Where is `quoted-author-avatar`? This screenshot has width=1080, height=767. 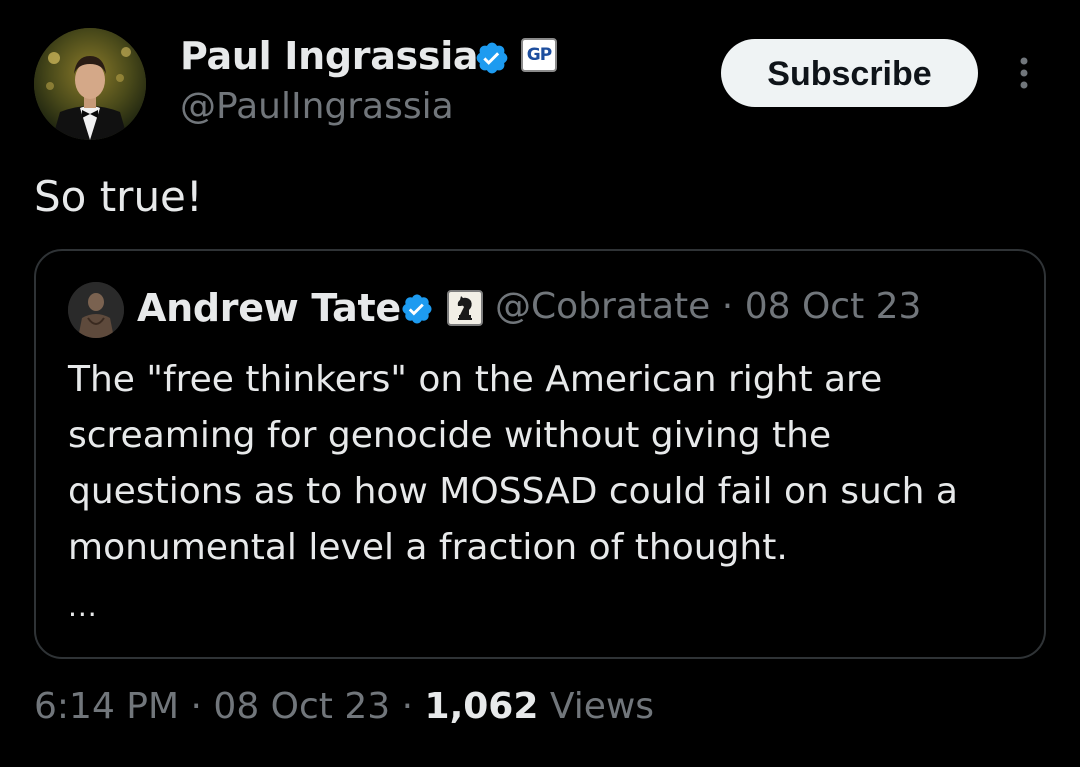 quoted-author-avatar is located at coordinates (96, 310).